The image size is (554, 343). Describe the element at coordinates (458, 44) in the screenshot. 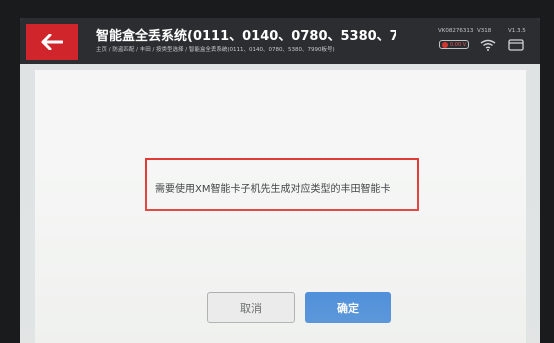

I see `battery-voltage: 0.00 V` at that location.